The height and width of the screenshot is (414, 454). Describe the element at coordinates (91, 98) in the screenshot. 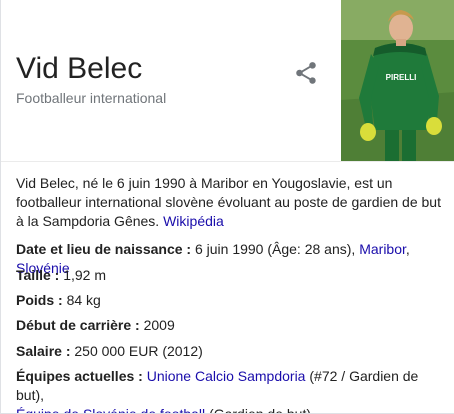

I see `entity-subtitle: Footballeur international` at that location.